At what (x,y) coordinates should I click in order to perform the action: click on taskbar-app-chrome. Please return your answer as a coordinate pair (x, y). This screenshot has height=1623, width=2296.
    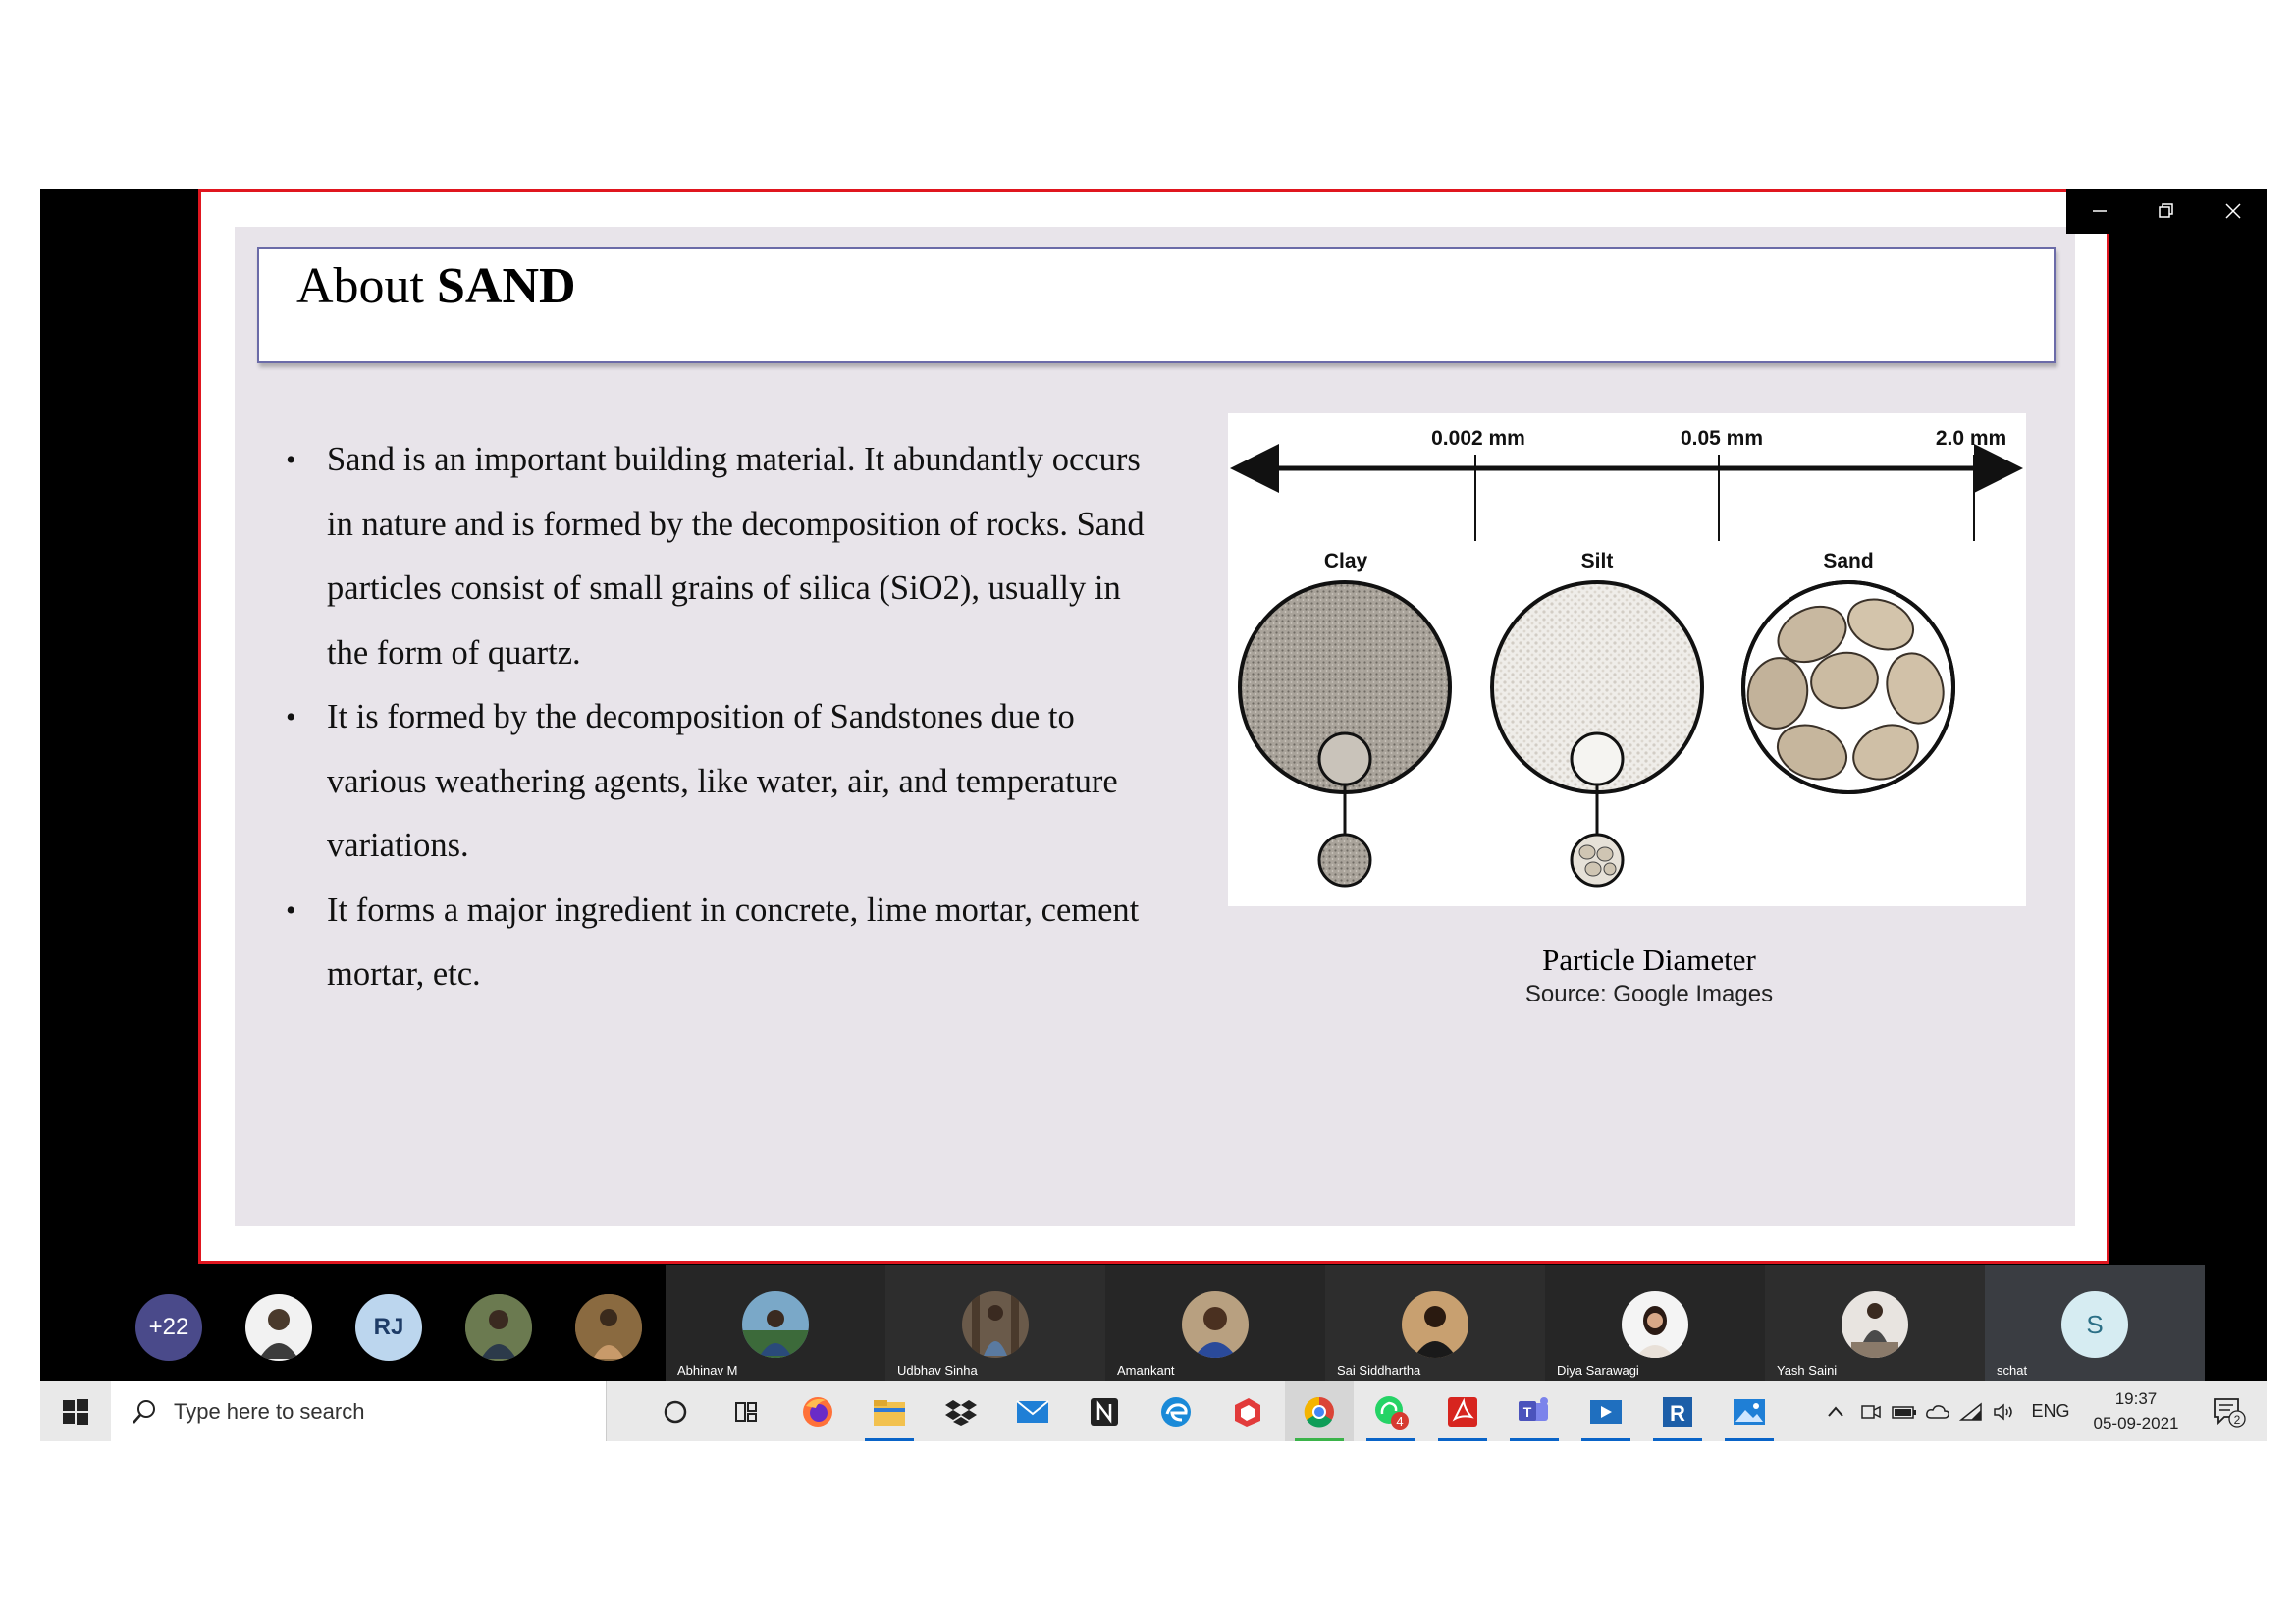
    Looking at the image, I should click on (1320, 1411).